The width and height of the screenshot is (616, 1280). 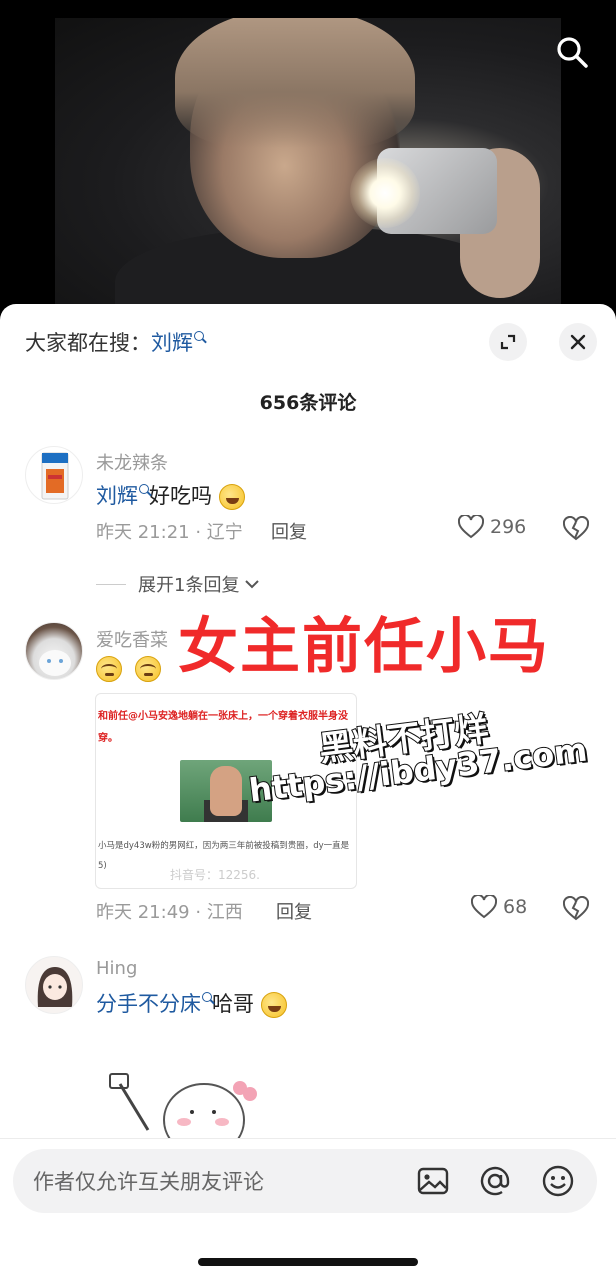 What do you see at coordinates (508, 527) in the screenshot?
I see `like-count: 296` at bounding box center [508, 527].